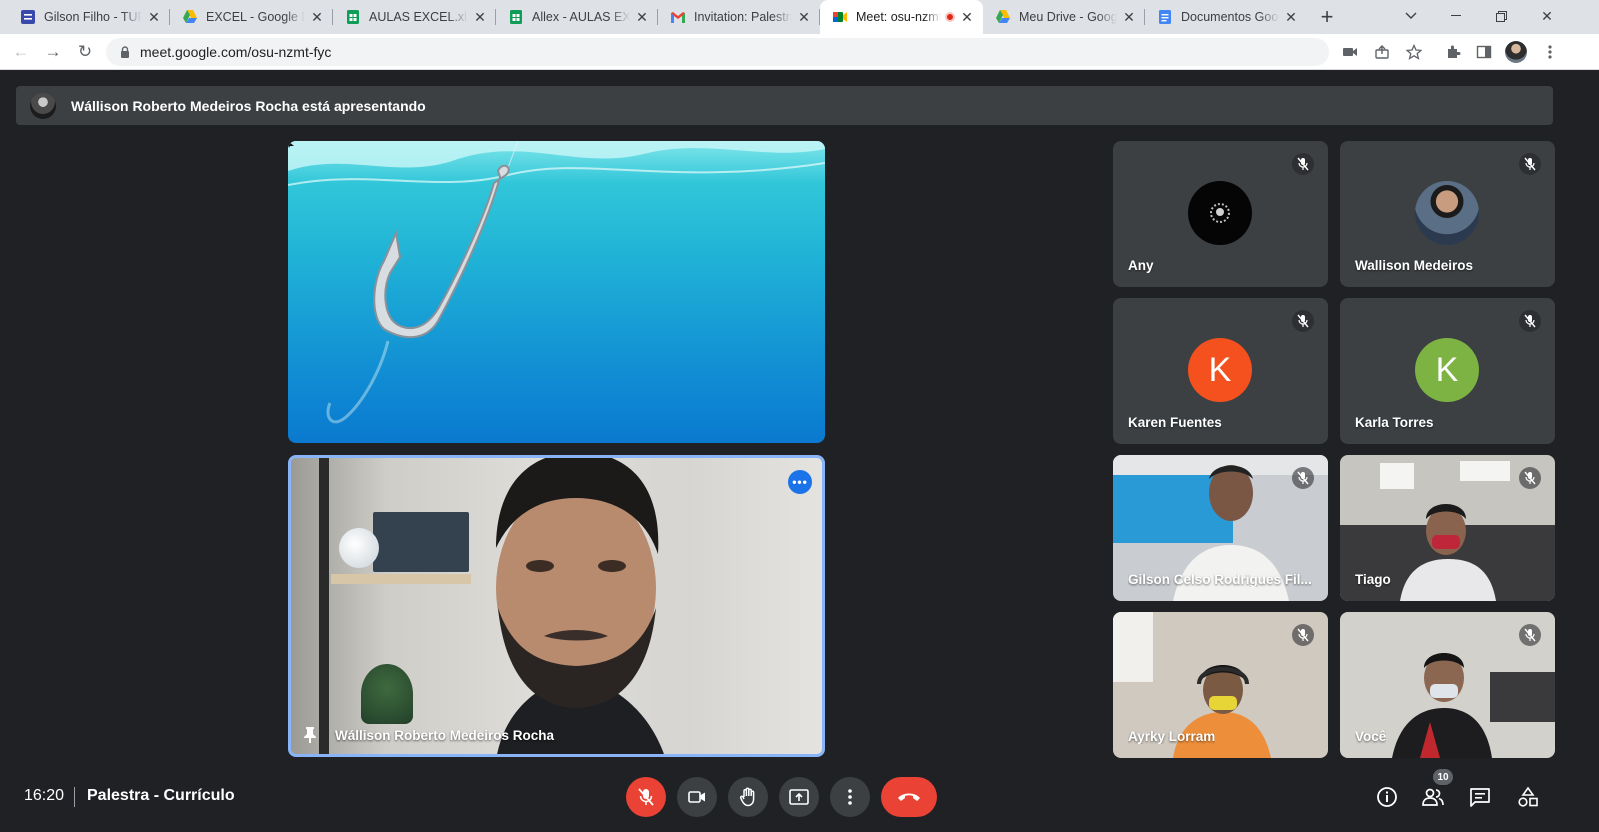 This screenshot has height=832, width=1599. Describe the element at coordinates (1456, 16) in the screenshot. I see `minimize-button` at that location.